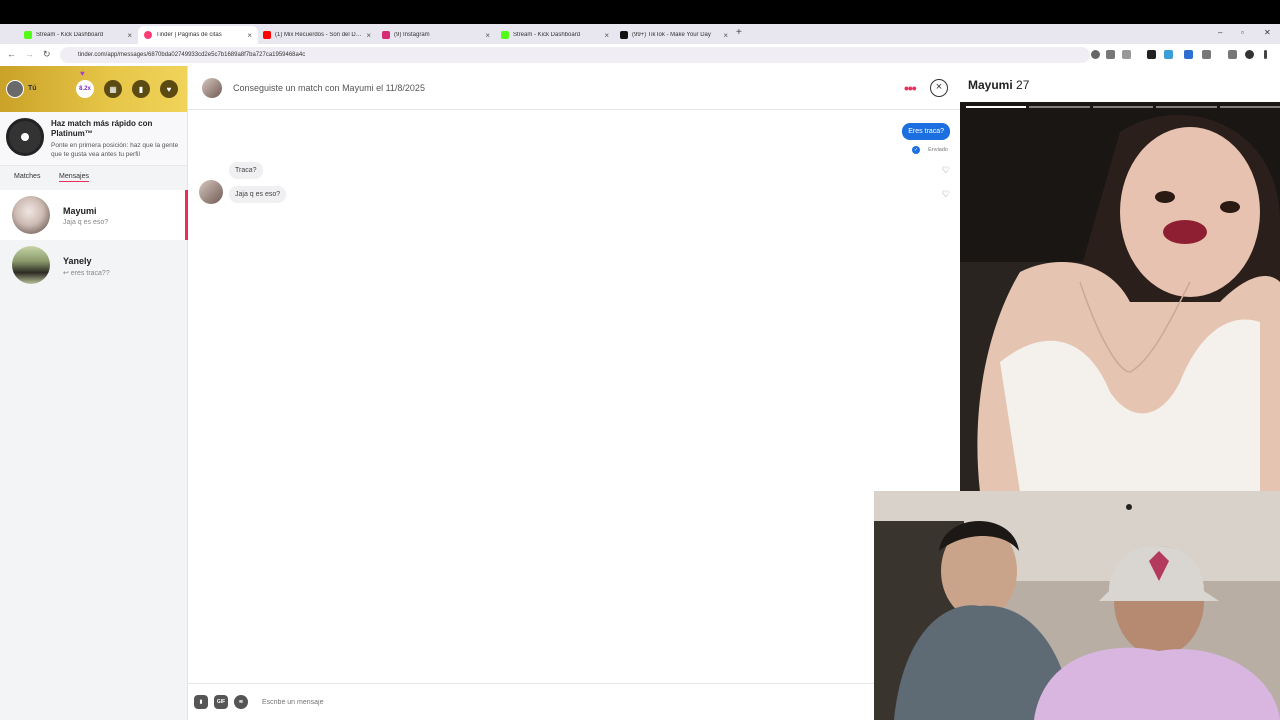  Describe the element at coordinates (1095, 54) in the screenshot. I see `location-icon` at that location.